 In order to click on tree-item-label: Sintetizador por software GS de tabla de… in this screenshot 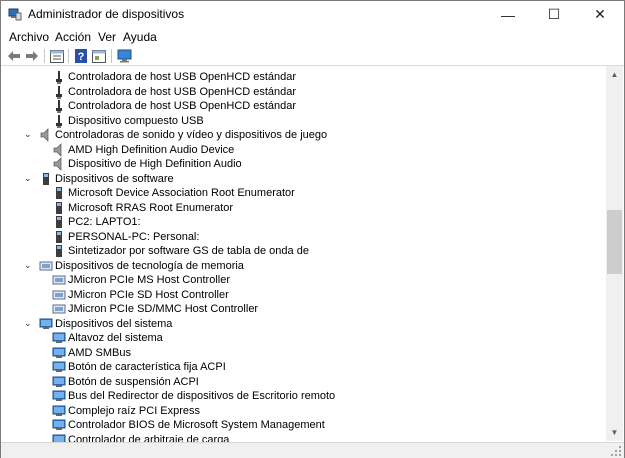, I will do `click(188, 251)`.